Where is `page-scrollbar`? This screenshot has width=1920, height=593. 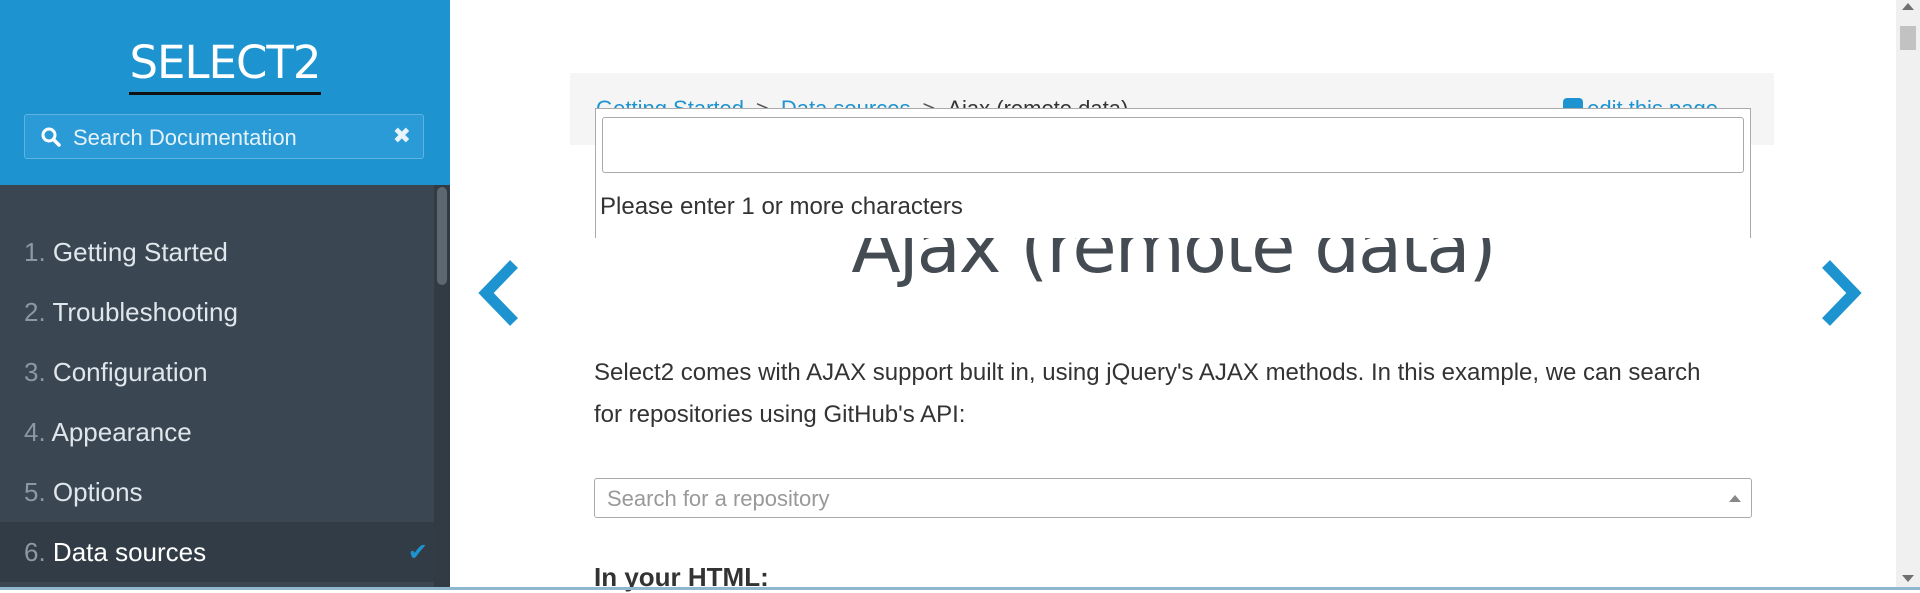 page-scrollbar is located at coordinates (1908, 294).